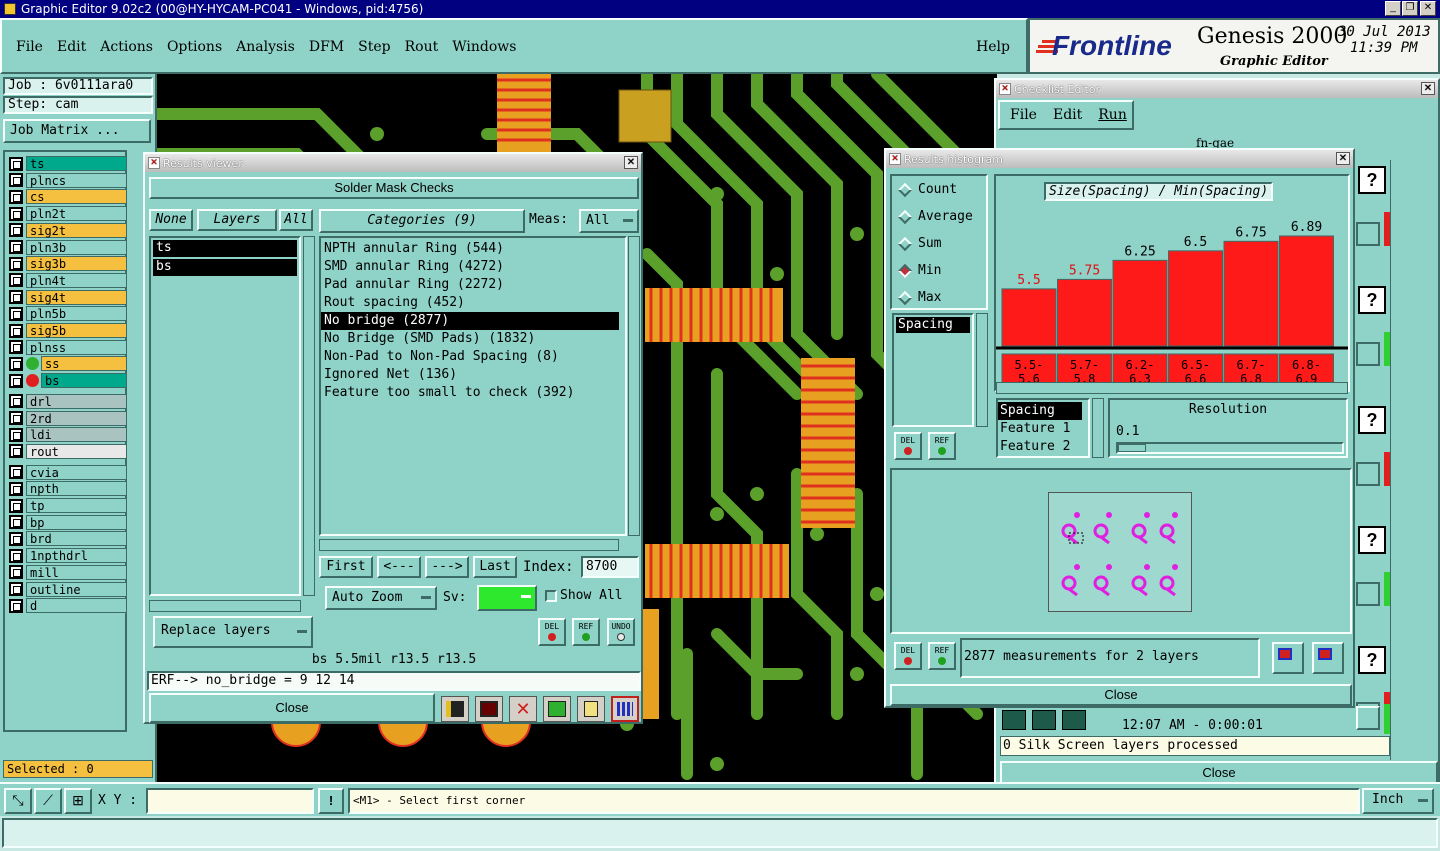  What do you see at coordinates (68, 572) in the screenshot?
I see `layer-row-mill: mill` at bounding box center [68, 572].